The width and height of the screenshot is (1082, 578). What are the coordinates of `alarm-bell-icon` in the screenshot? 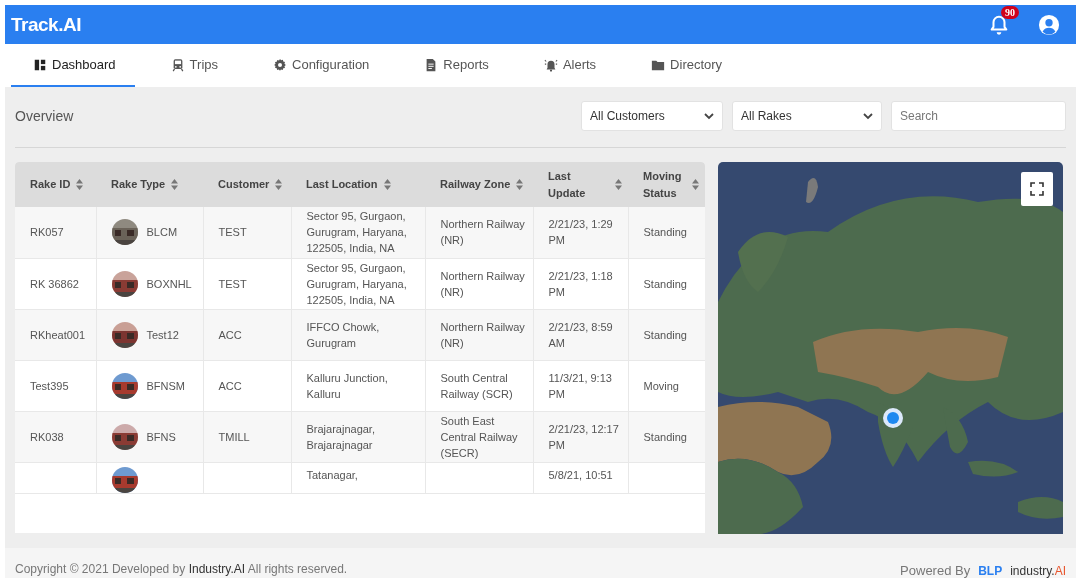 It's located at (550, 64).